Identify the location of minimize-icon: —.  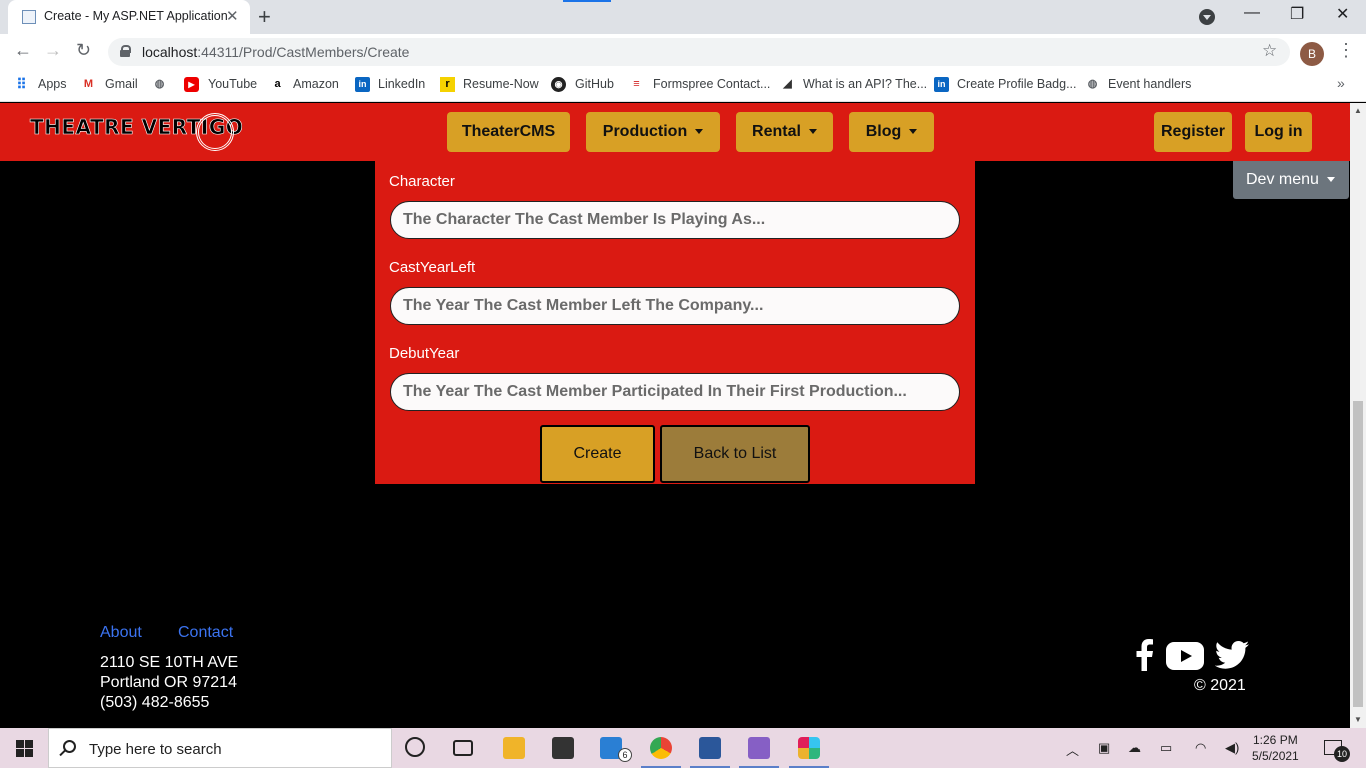
(1252, 13).